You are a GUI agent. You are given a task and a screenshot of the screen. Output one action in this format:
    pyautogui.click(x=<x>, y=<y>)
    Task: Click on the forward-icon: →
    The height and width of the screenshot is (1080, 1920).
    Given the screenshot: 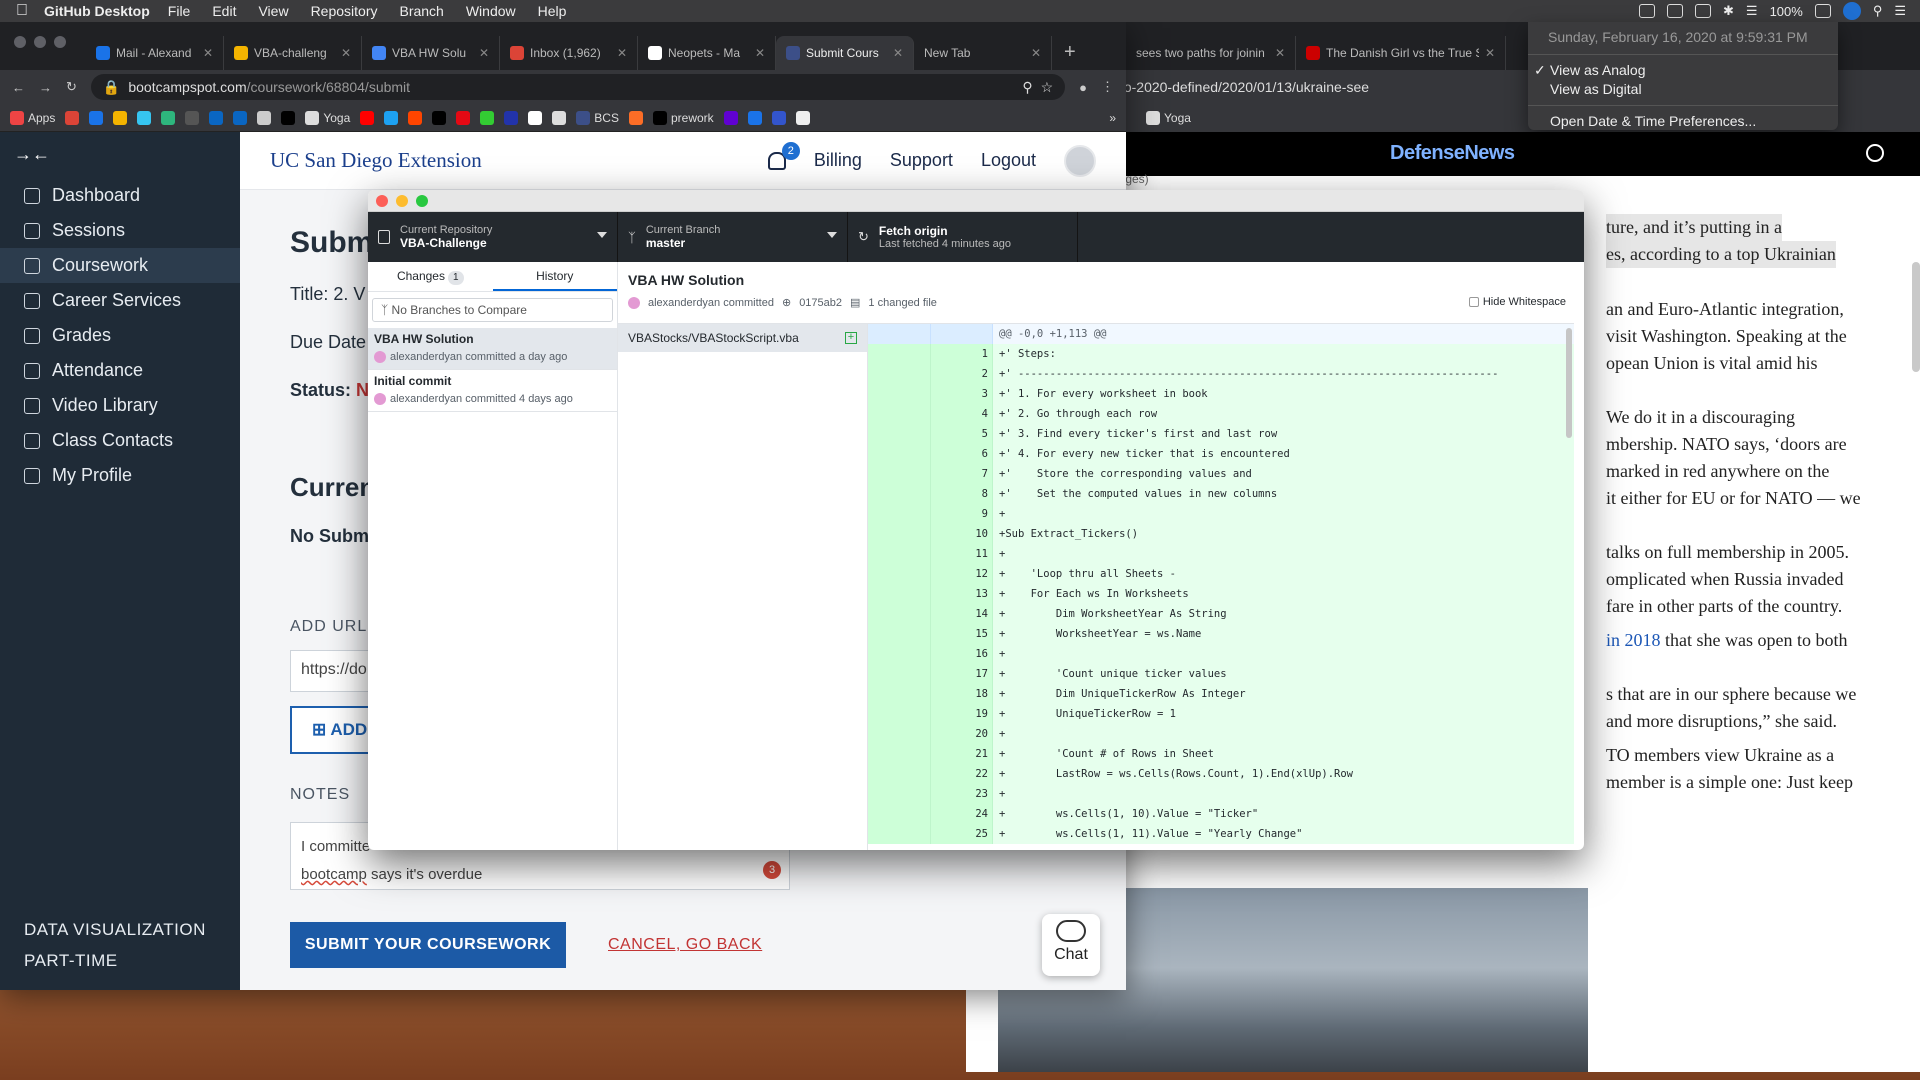 What is the action you would take?
    pyautogui.click(x=45, y=87)
    